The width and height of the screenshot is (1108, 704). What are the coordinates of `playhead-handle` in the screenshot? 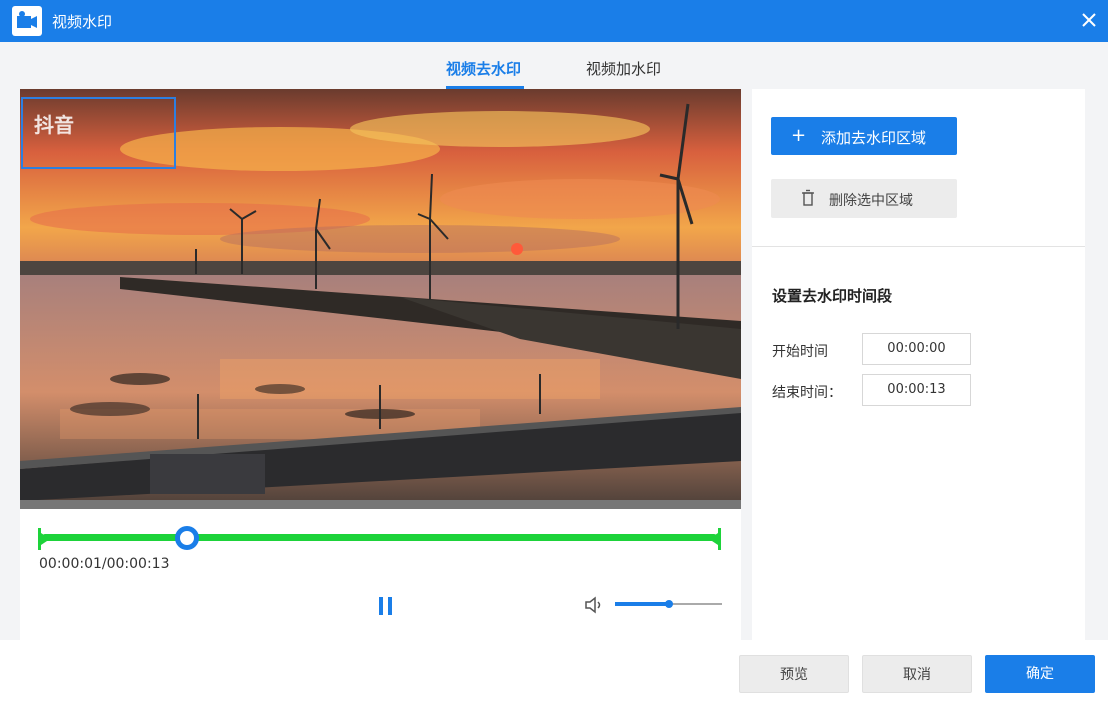 It's located at (186, 538).